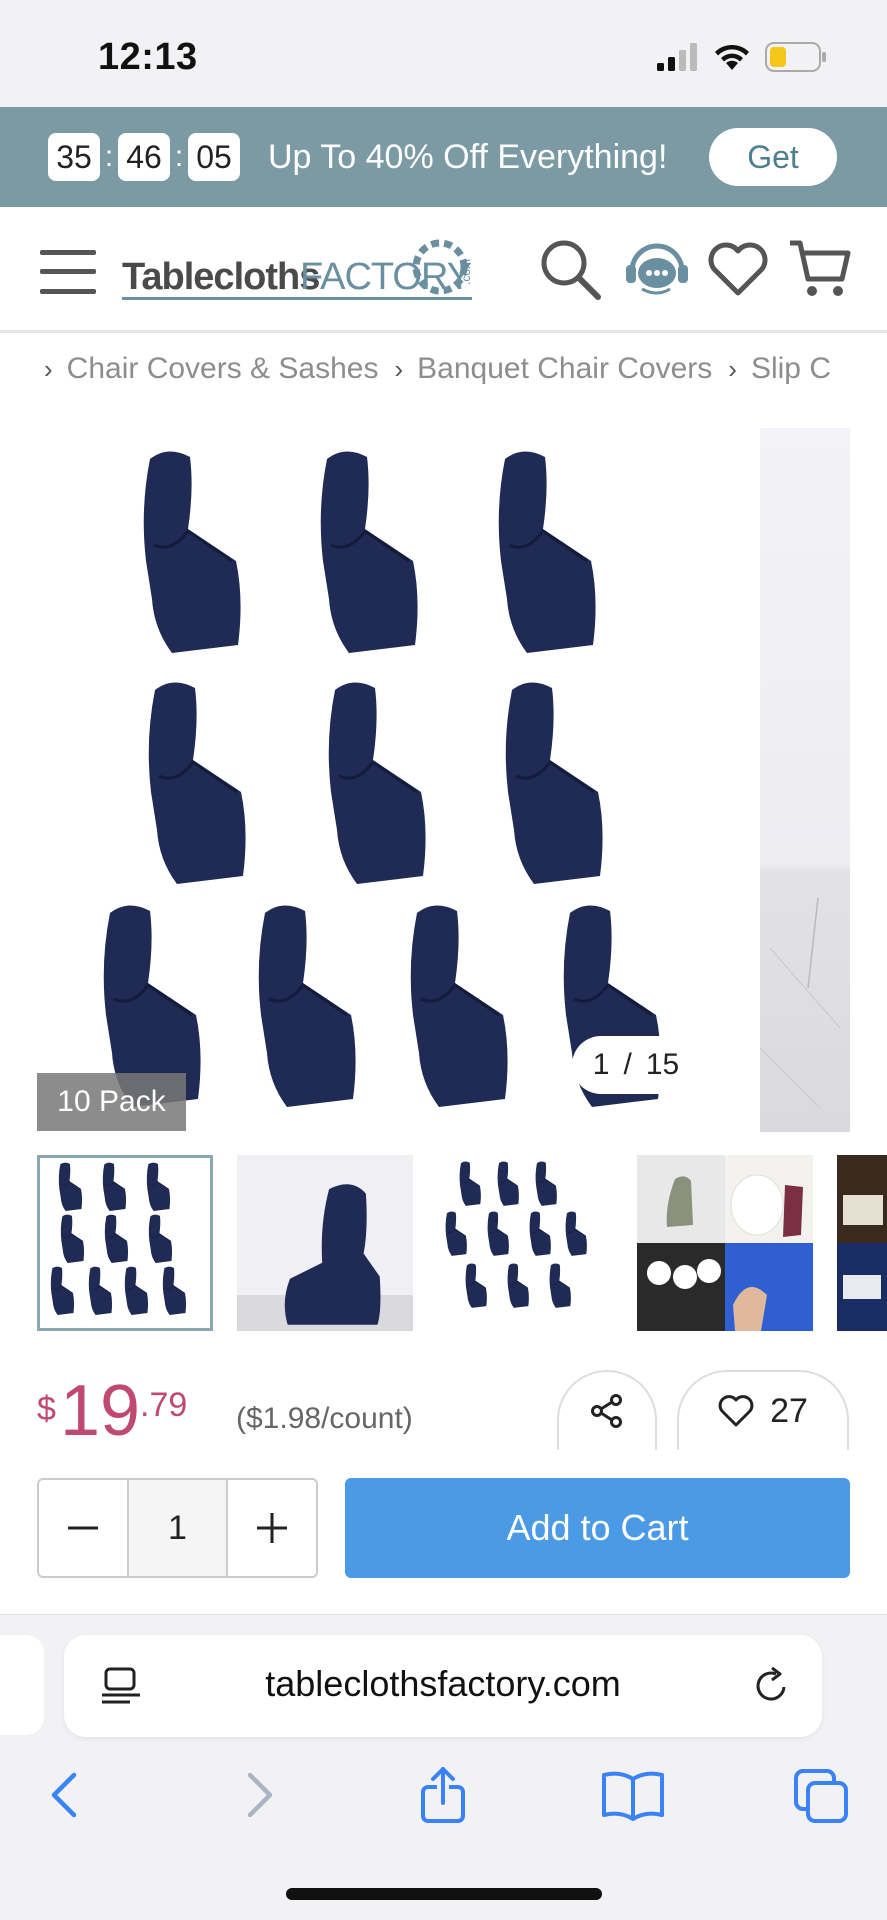  I want to click on wifi-icon, so click(732, 57).